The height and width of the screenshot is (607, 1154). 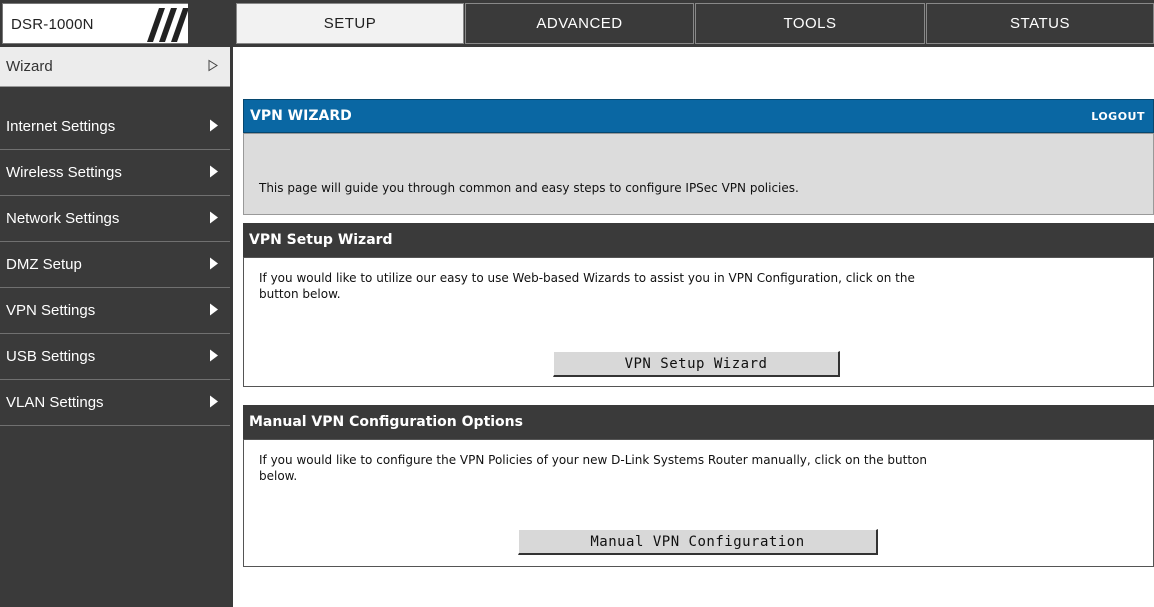 I want to click on sidebar-item-wireless-settings: Wireless Settings, so click(x=115, y=173).